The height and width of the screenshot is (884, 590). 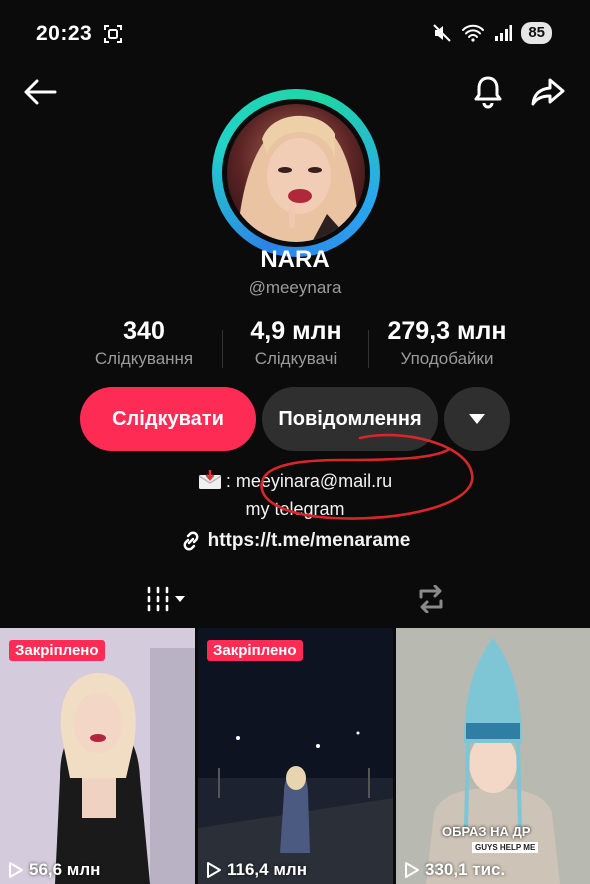 What do you see at coordinates (296, 331) in the screenshot?
I see `followers-count: 4,9 млн` at bounding box center [296, 331].